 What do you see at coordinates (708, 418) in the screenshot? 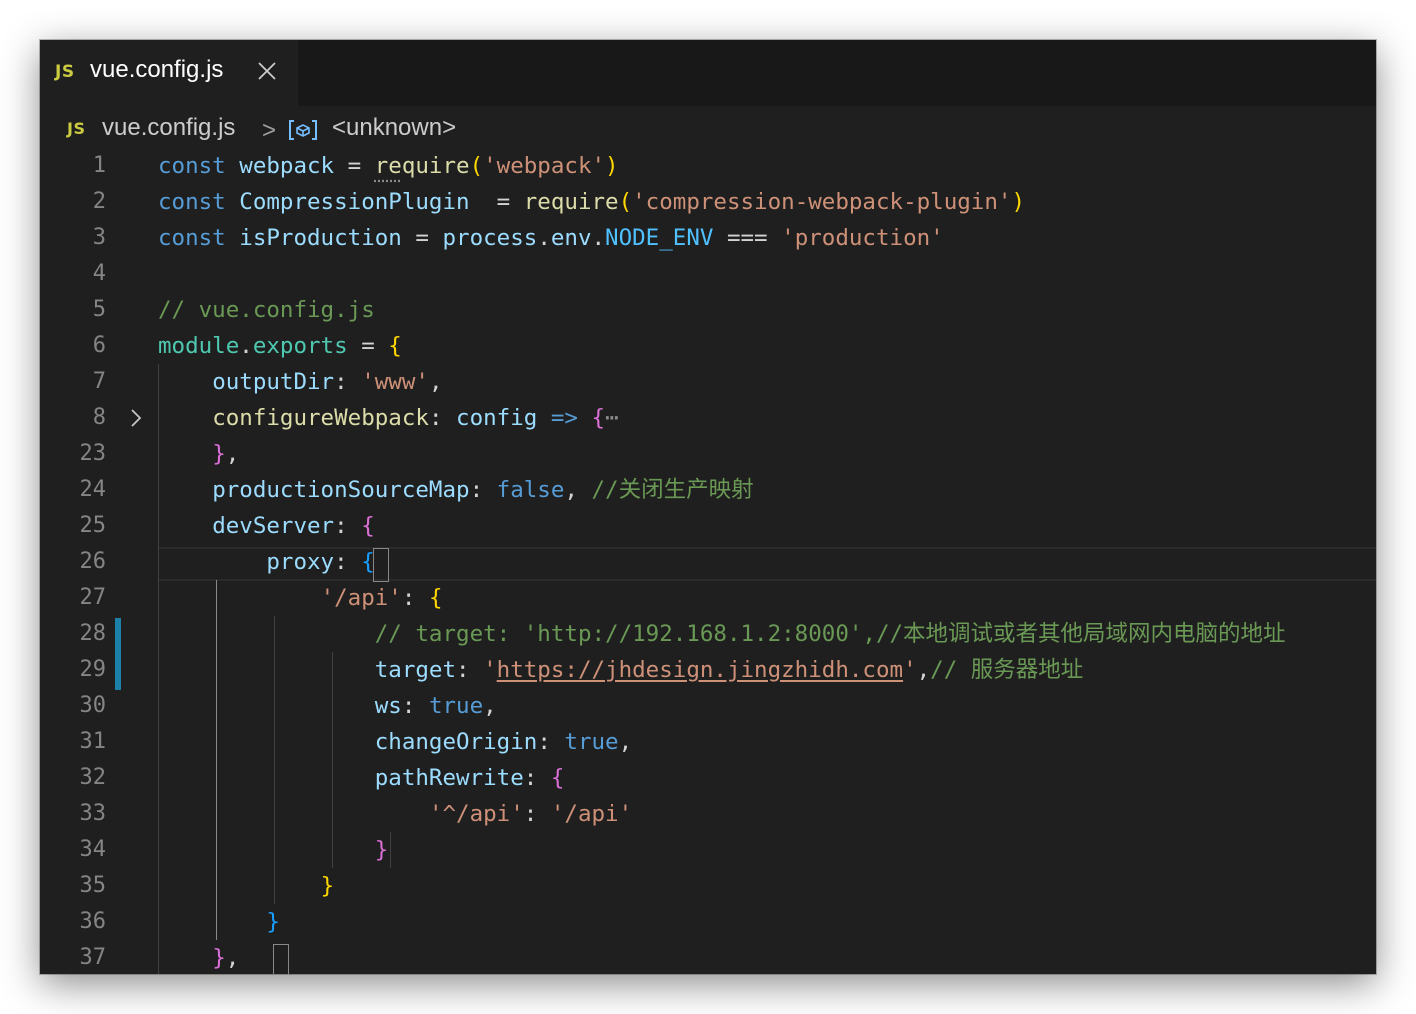
I see `code-line: 8 configureWebpack: config => {⋯` at bounding box center [708, 418].